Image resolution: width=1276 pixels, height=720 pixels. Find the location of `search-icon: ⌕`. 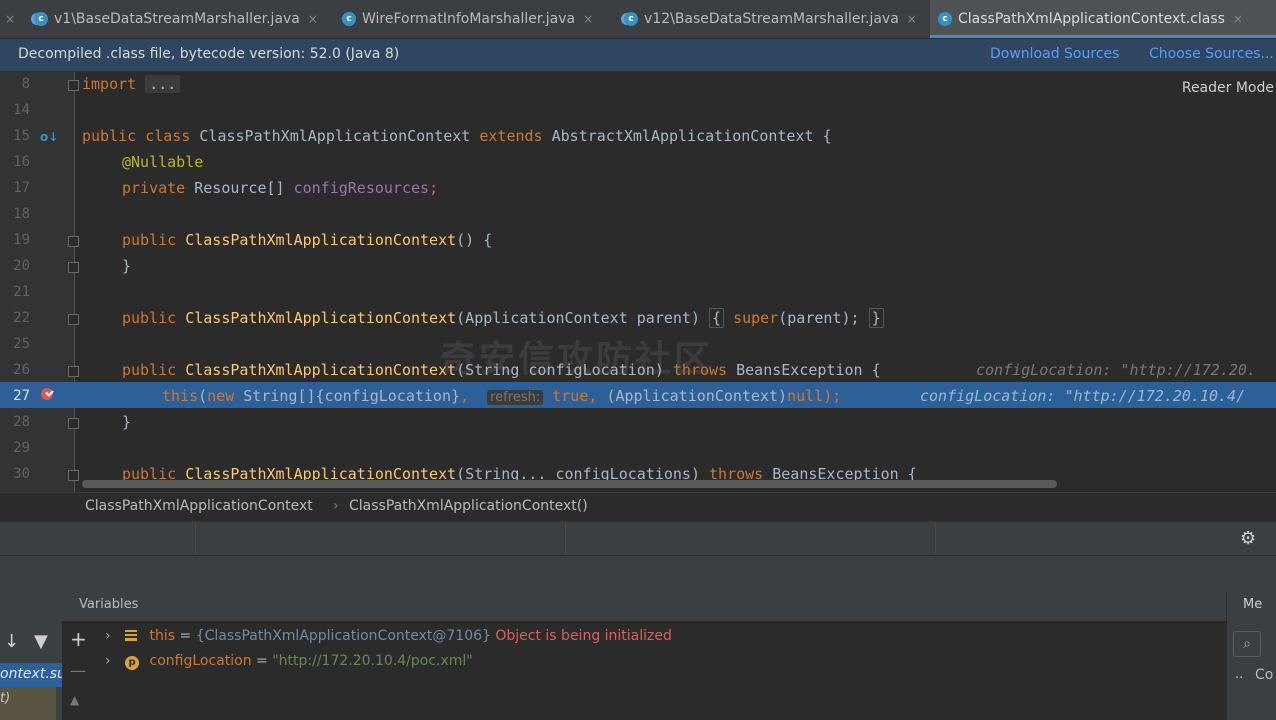

search-icon: ⌕ is located at coordinates (1247, 644).